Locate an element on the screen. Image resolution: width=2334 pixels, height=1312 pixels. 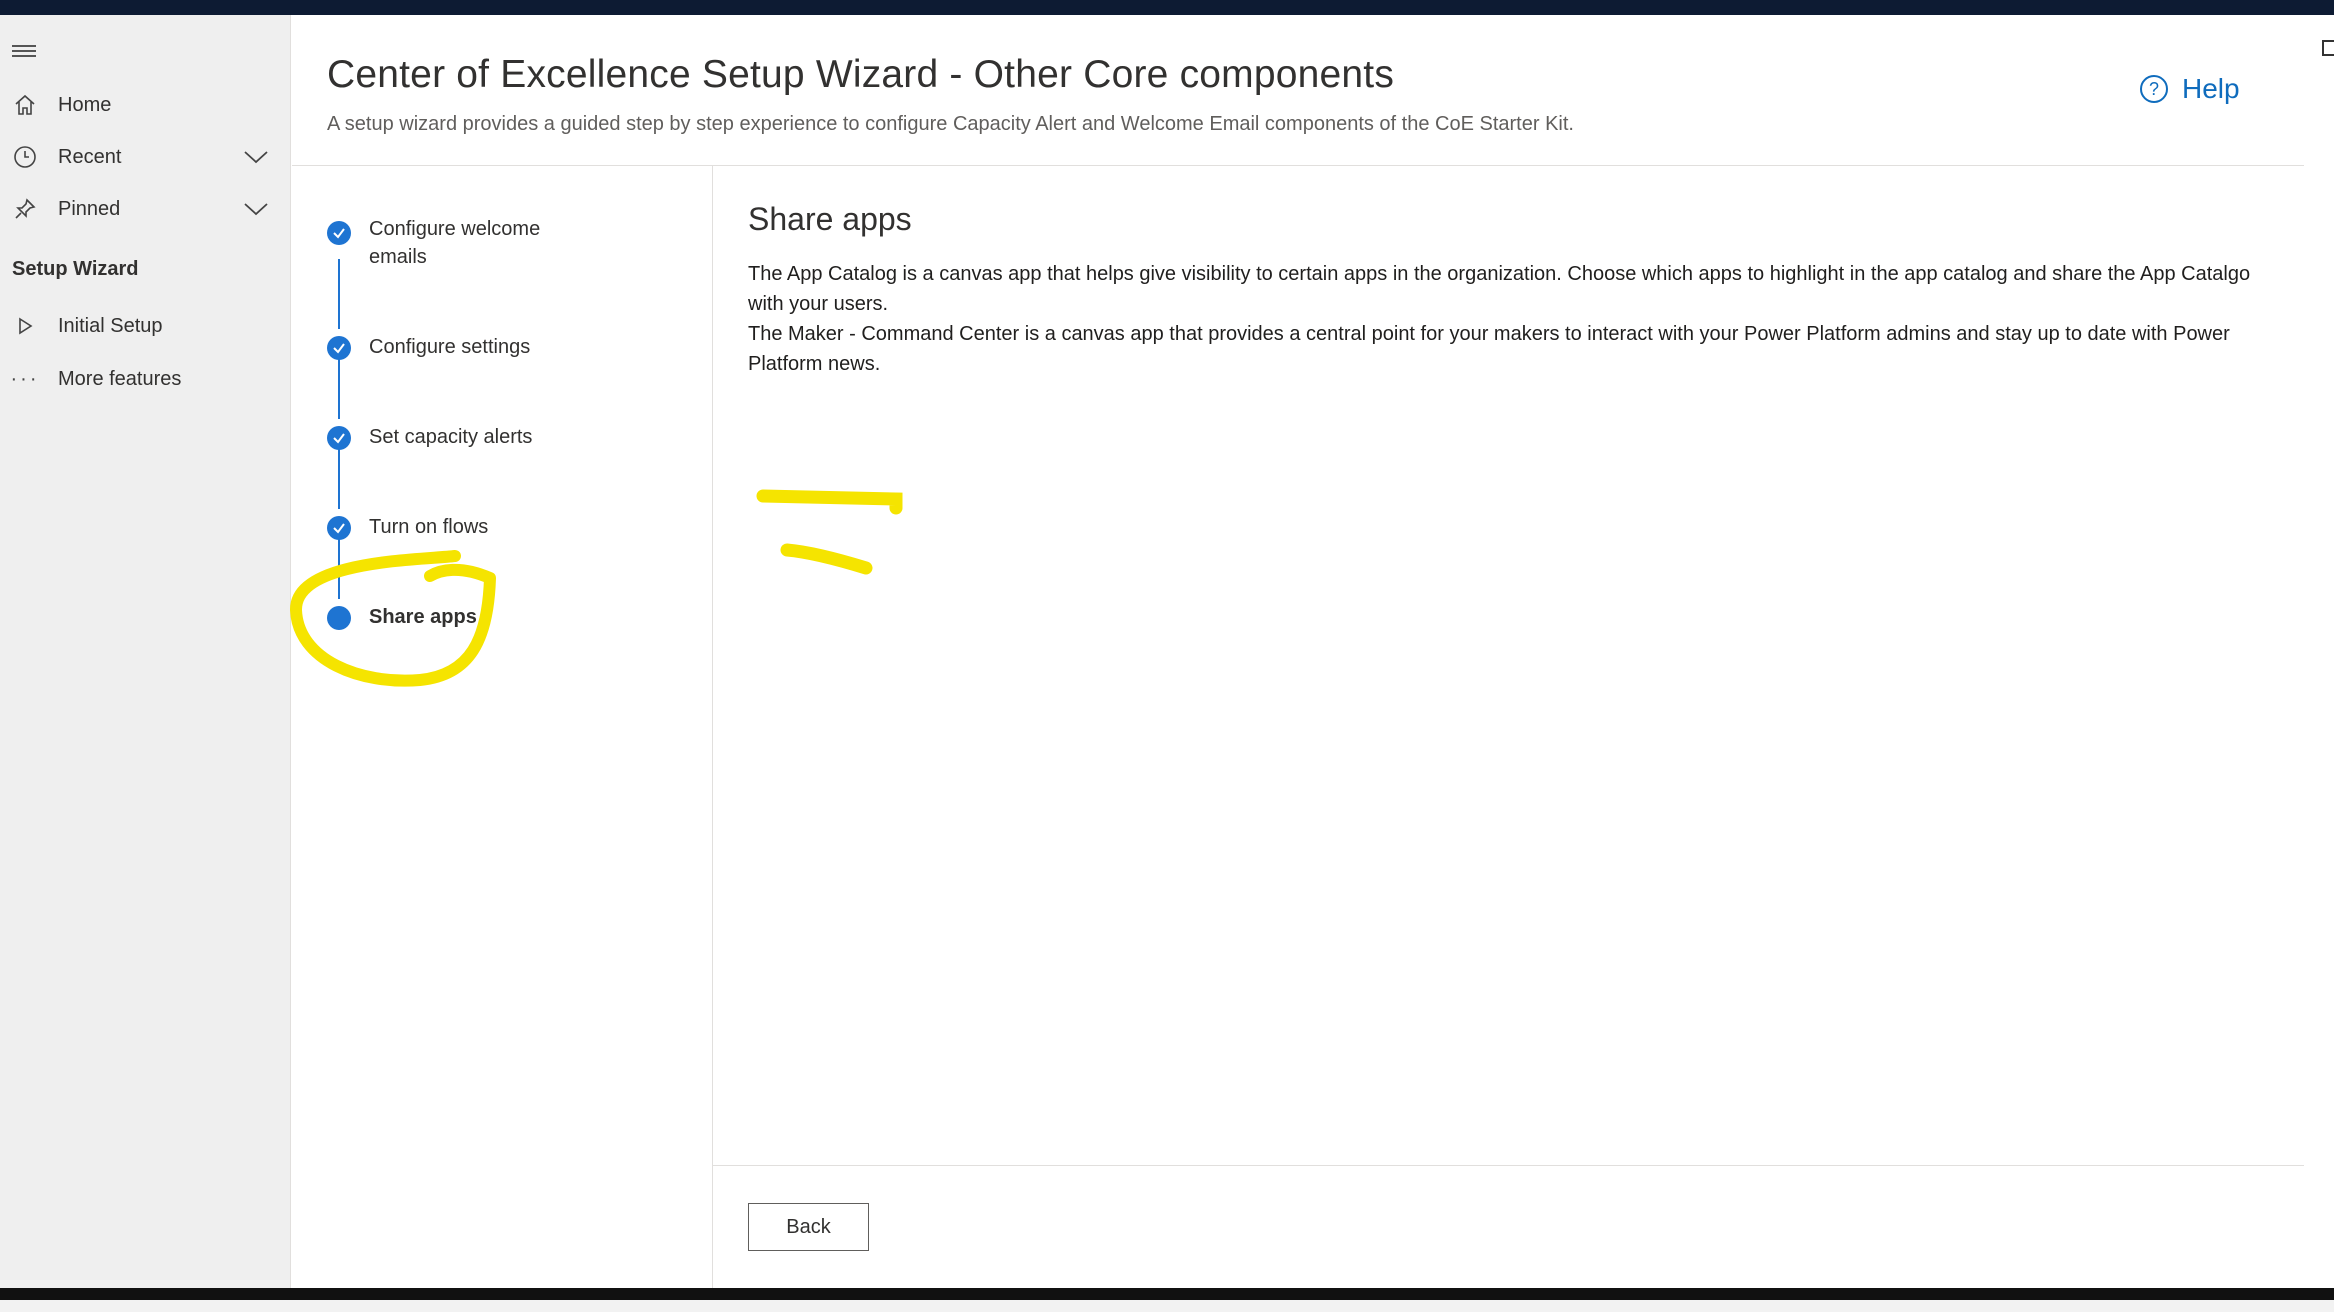
play-icon is located at coordinates (25, 326).